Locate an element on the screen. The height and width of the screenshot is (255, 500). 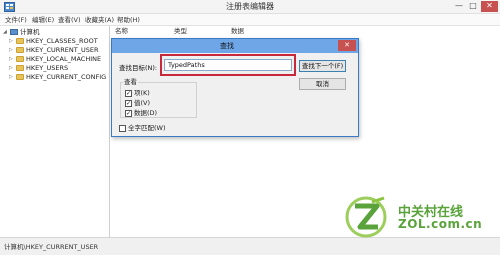
tree-label: HKEY_USERS is located at coordinates (47, 68).